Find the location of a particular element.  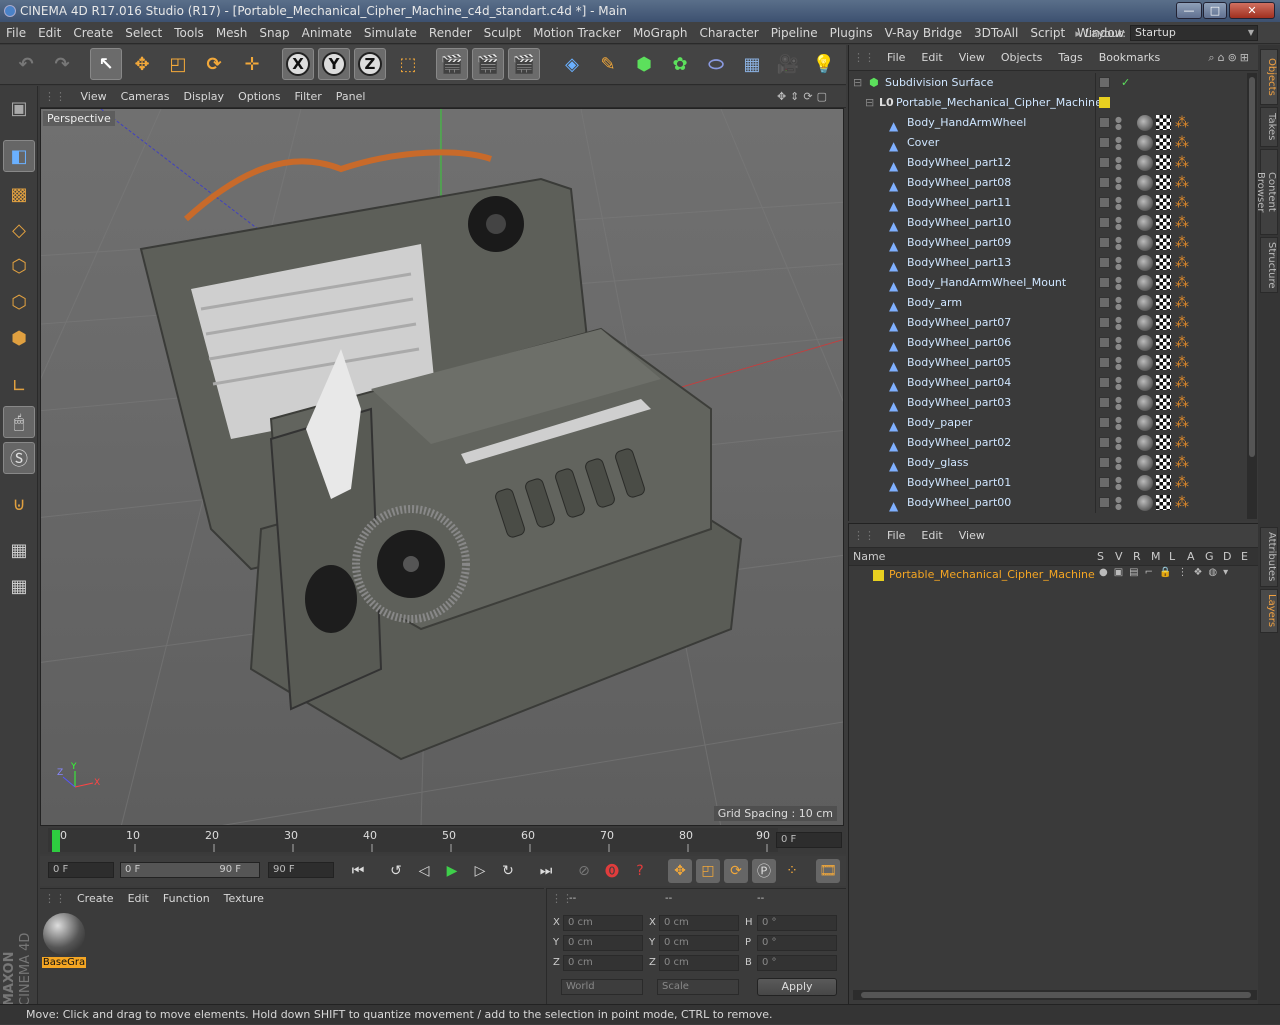

menu-motion-tracker: Motion Tracker is located at coordinates (577, 33).